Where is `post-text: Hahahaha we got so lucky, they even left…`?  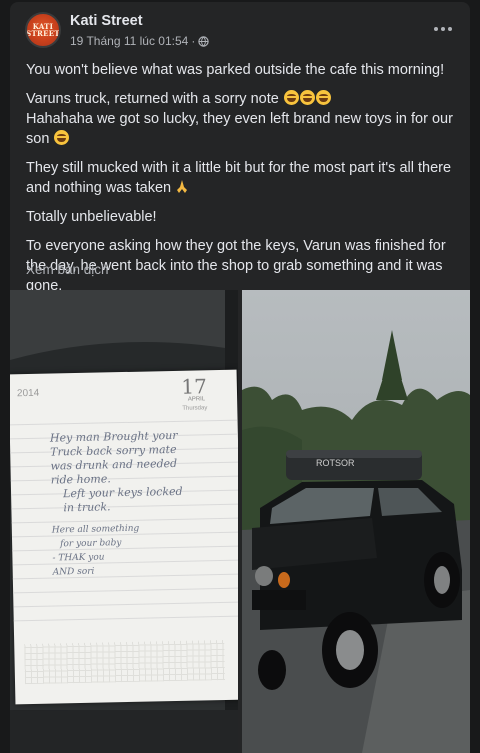
post-text: Hahahaha we got so lucky, they even left… is located at coordinates (239, 129).